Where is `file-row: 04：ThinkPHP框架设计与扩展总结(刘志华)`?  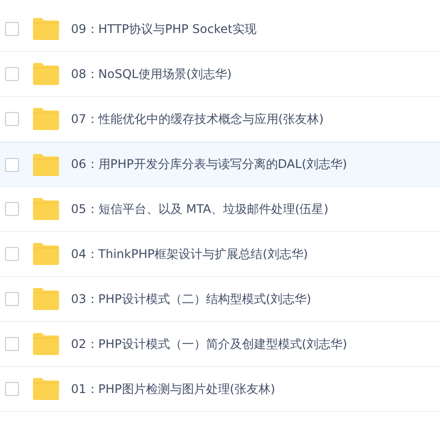 file-row: 04：ThinkPHP框架设计与扩展总结(刘志华) is located at coordinates (220, 254).